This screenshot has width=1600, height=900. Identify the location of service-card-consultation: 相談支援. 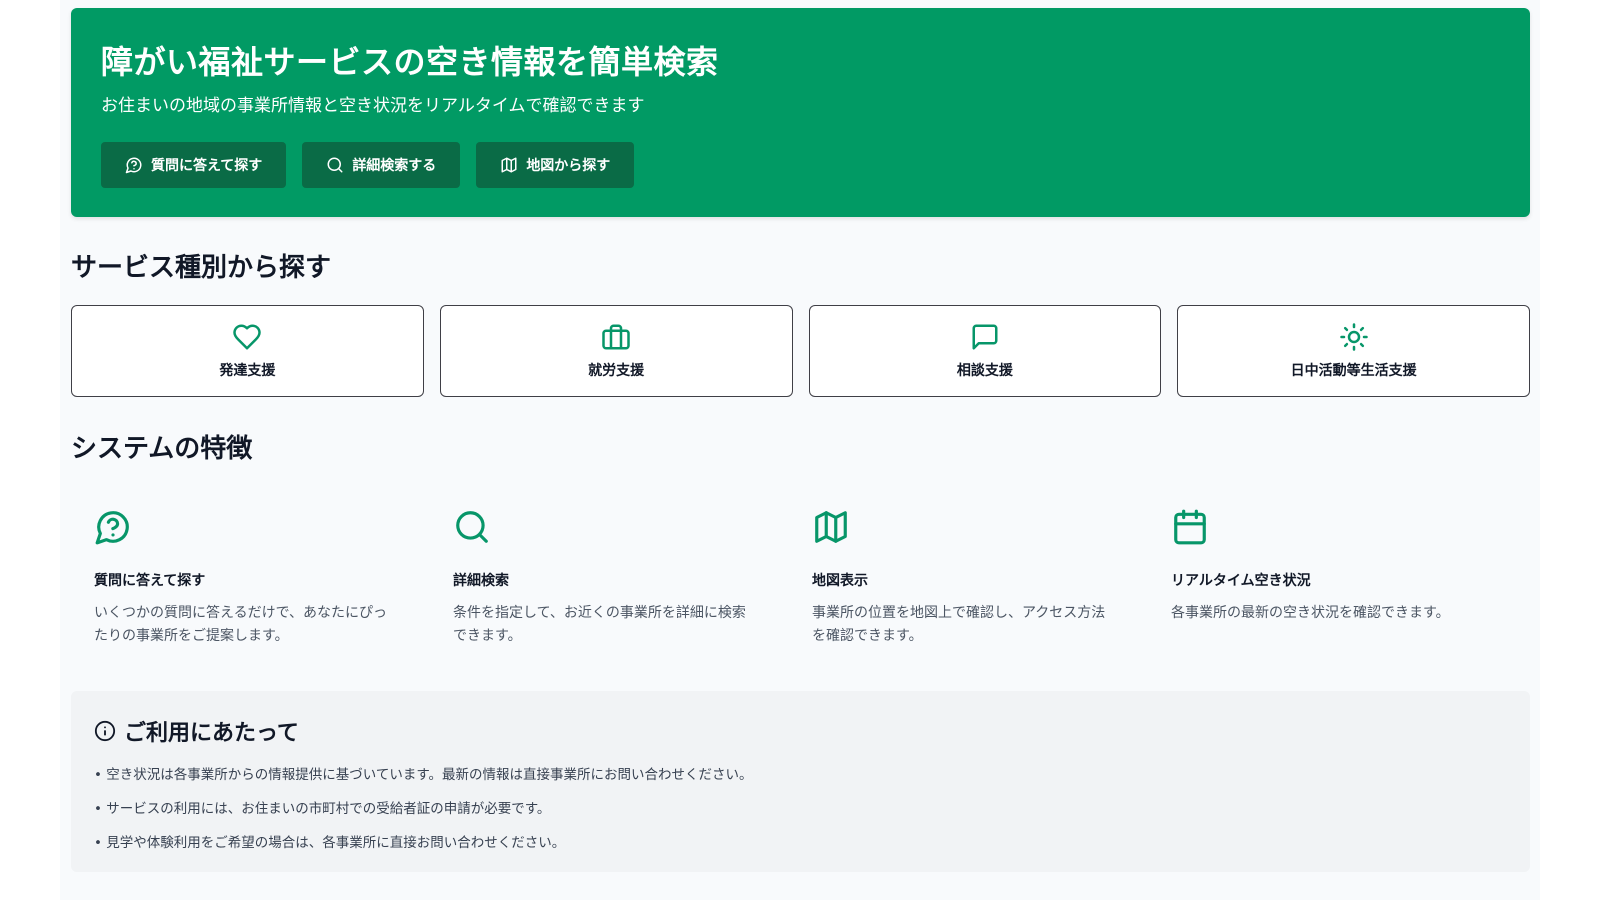
(985, 351).